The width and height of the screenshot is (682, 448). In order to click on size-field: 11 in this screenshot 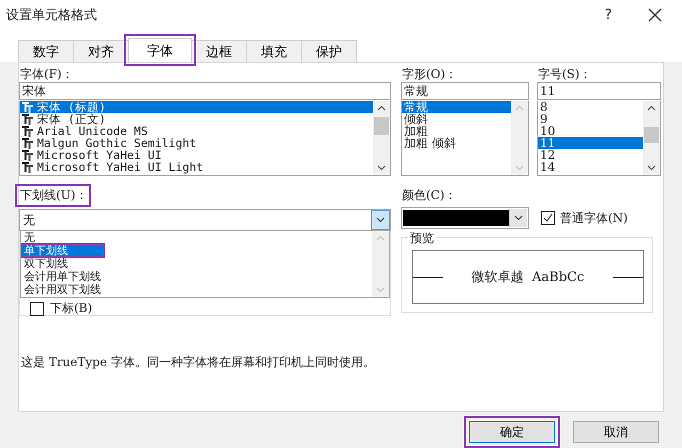, I will do `click(599, 91)`.